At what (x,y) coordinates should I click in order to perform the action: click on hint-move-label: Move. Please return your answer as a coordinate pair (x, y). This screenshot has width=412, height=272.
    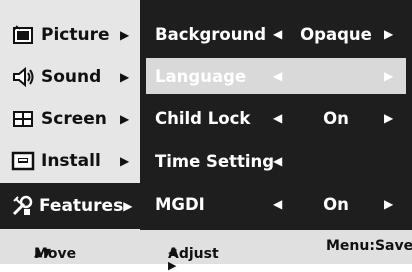
    Looking at the image, I should click on (55, 254).